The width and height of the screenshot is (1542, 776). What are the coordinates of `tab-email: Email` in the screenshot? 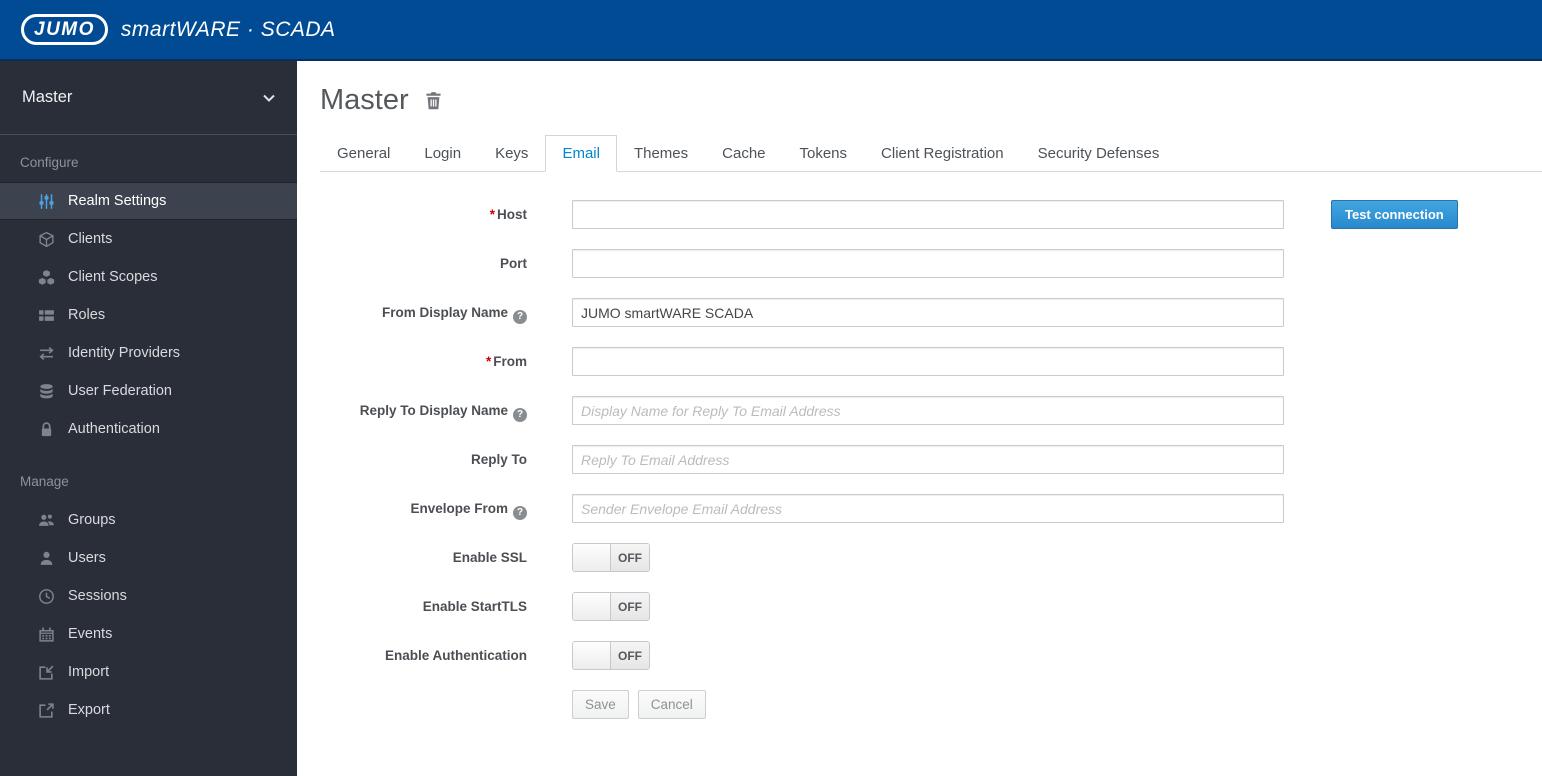 It's located at (581, 153).